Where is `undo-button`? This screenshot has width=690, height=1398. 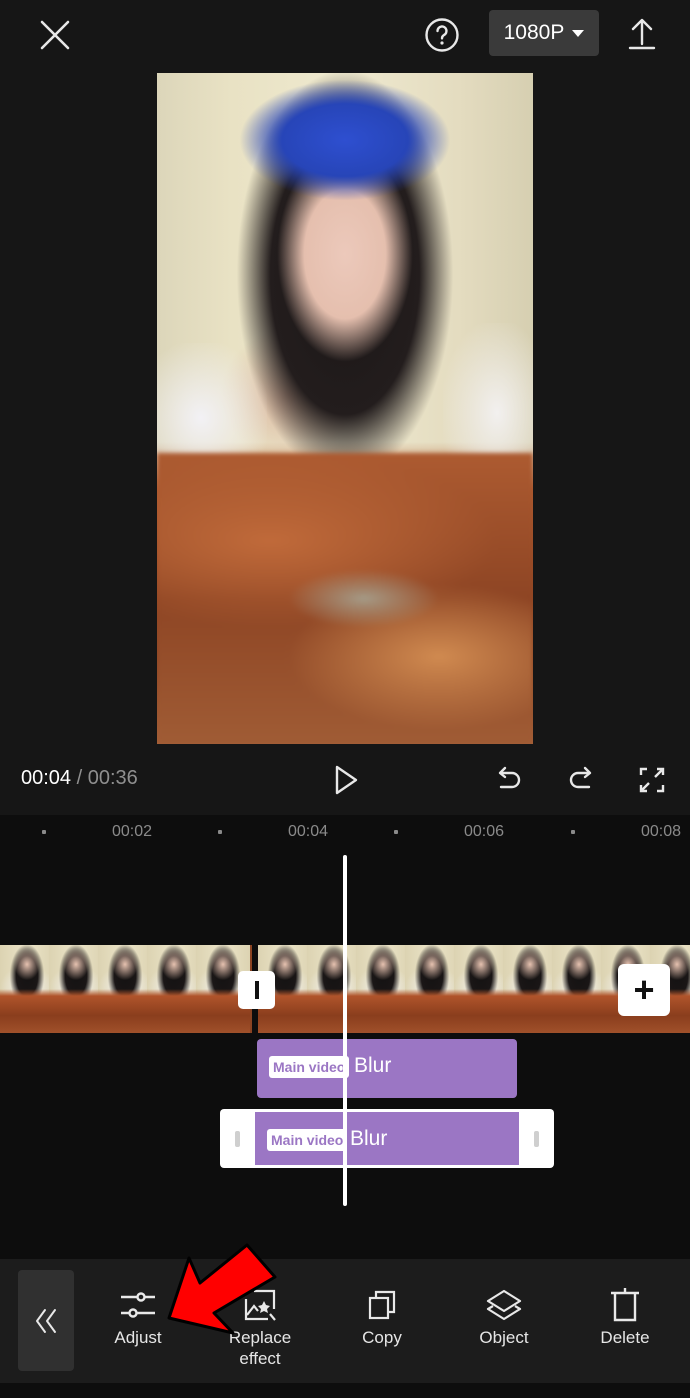
undo-button is located at coordinates (510, 780).